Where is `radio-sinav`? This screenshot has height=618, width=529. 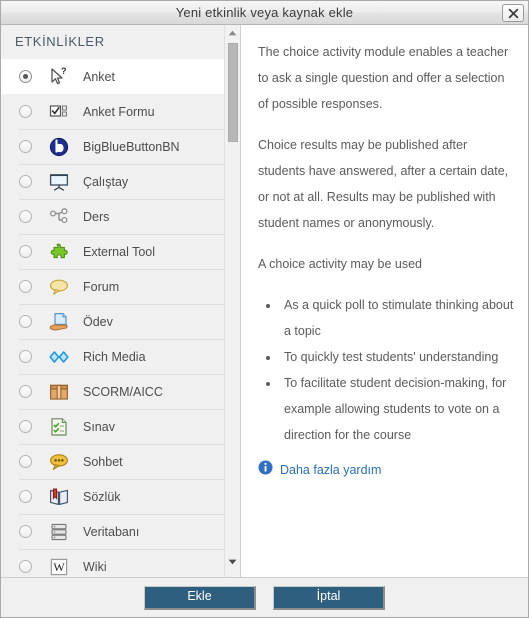
radio-sinav is located at coordinates (25, 426).